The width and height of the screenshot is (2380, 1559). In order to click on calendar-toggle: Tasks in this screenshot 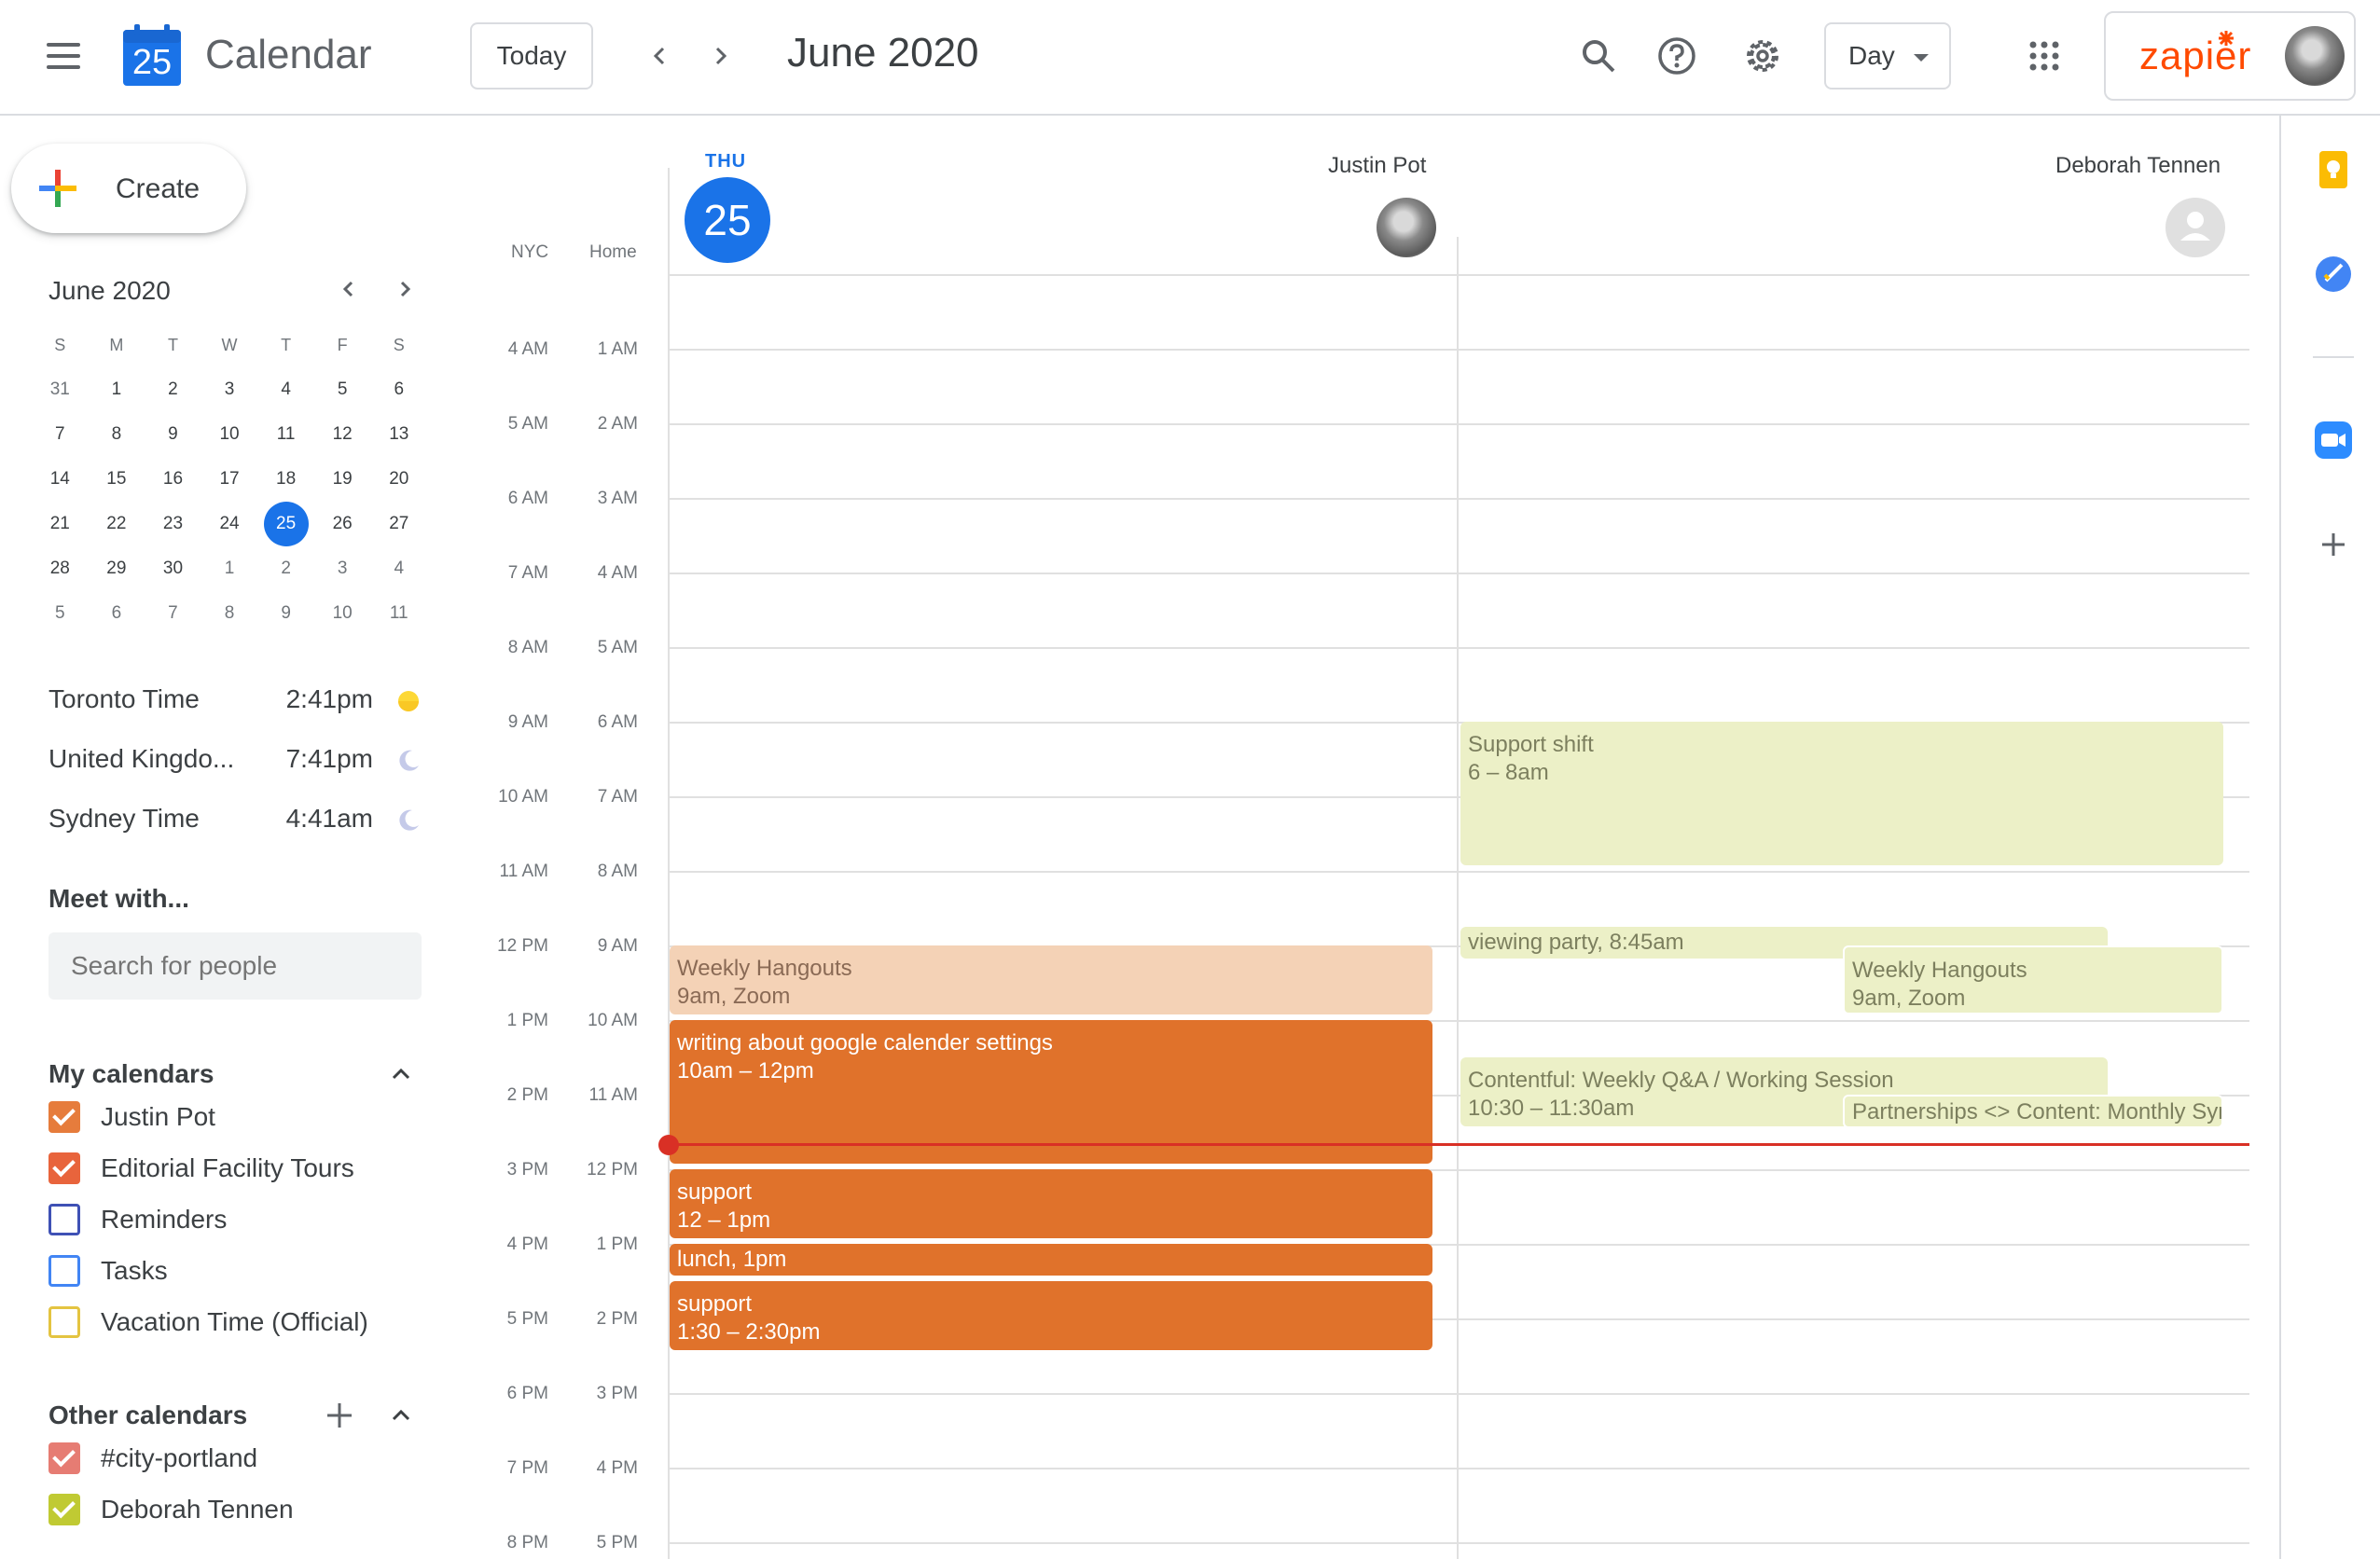, I will do `click(108, 1270)`.